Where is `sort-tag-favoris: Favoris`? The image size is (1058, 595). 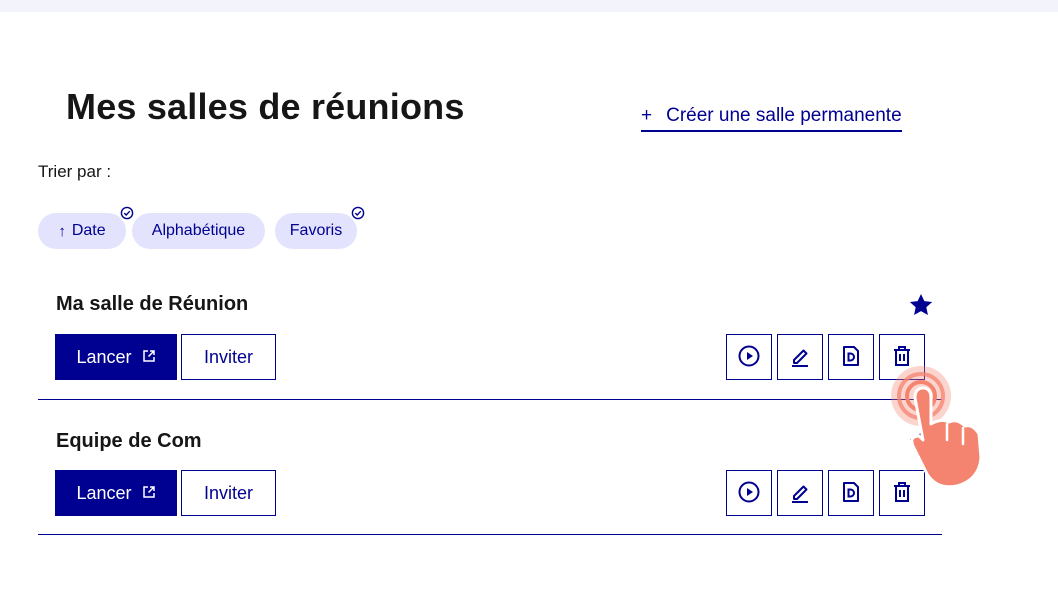 sort-tag-favoris: Favoris is located at coordinates (320, 227).